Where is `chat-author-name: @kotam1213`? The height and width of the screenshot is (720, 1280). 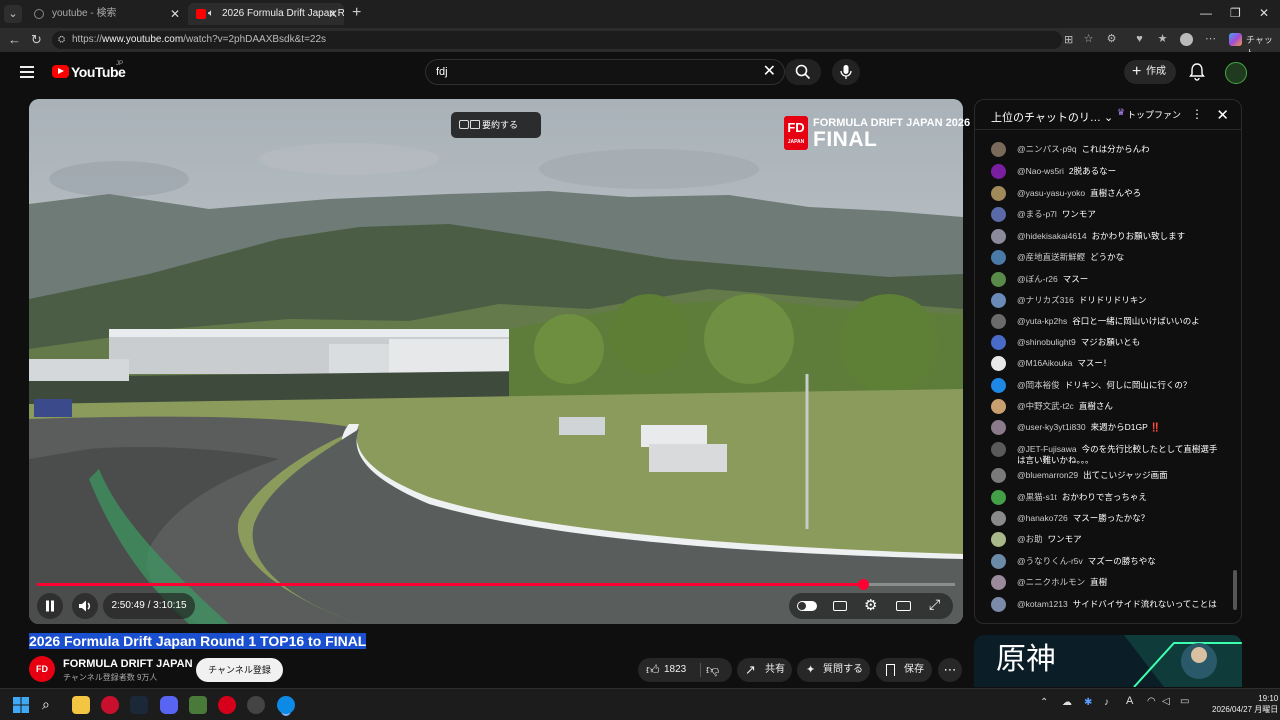
chat-author-name: @kotam1213 is located at coordinates (1042, 604).